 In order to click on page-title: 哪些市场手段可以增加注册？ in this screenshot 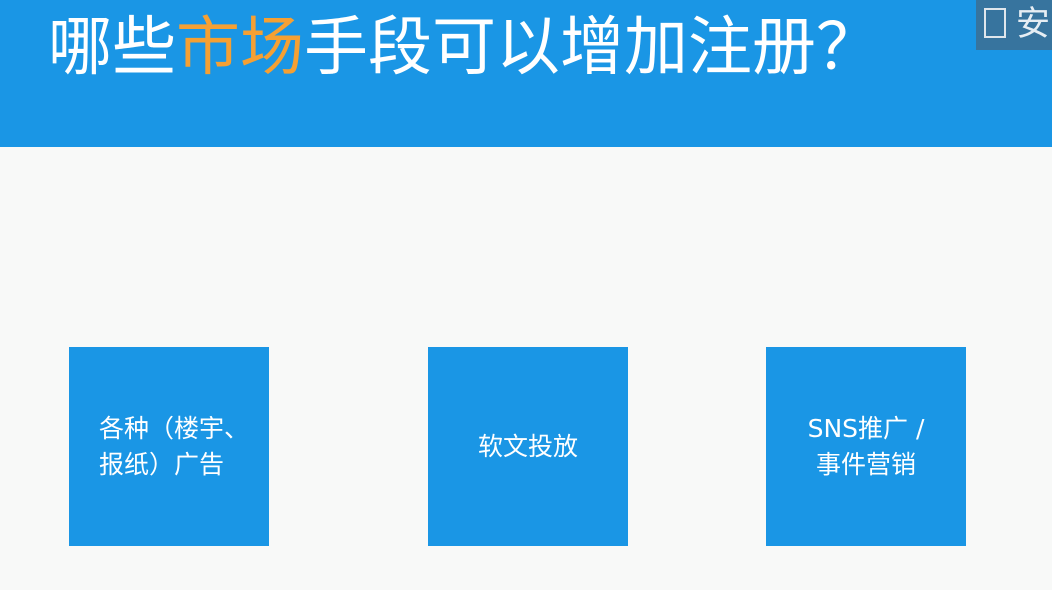, I will do `click(464, 48)`.